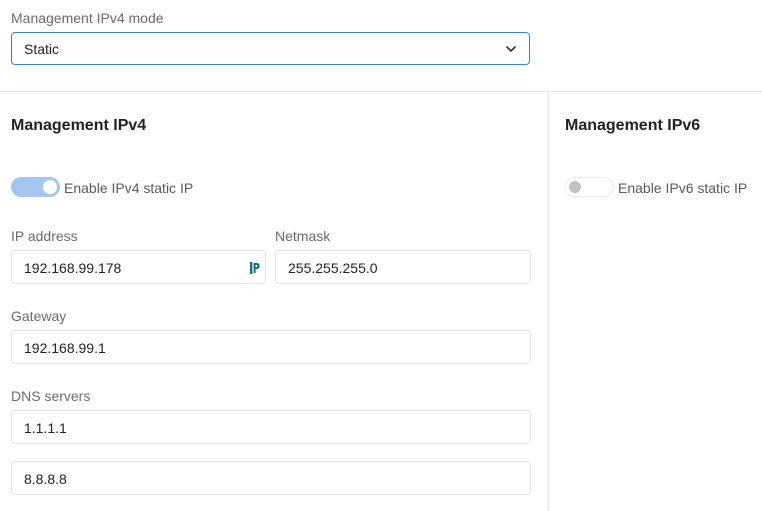 This screenshot has height=511, width=762. What do you see at coordinates (403, 267) in the screenshot?
I see `netmask-field: 255.255.255.0` at bounding box center [403, 267].